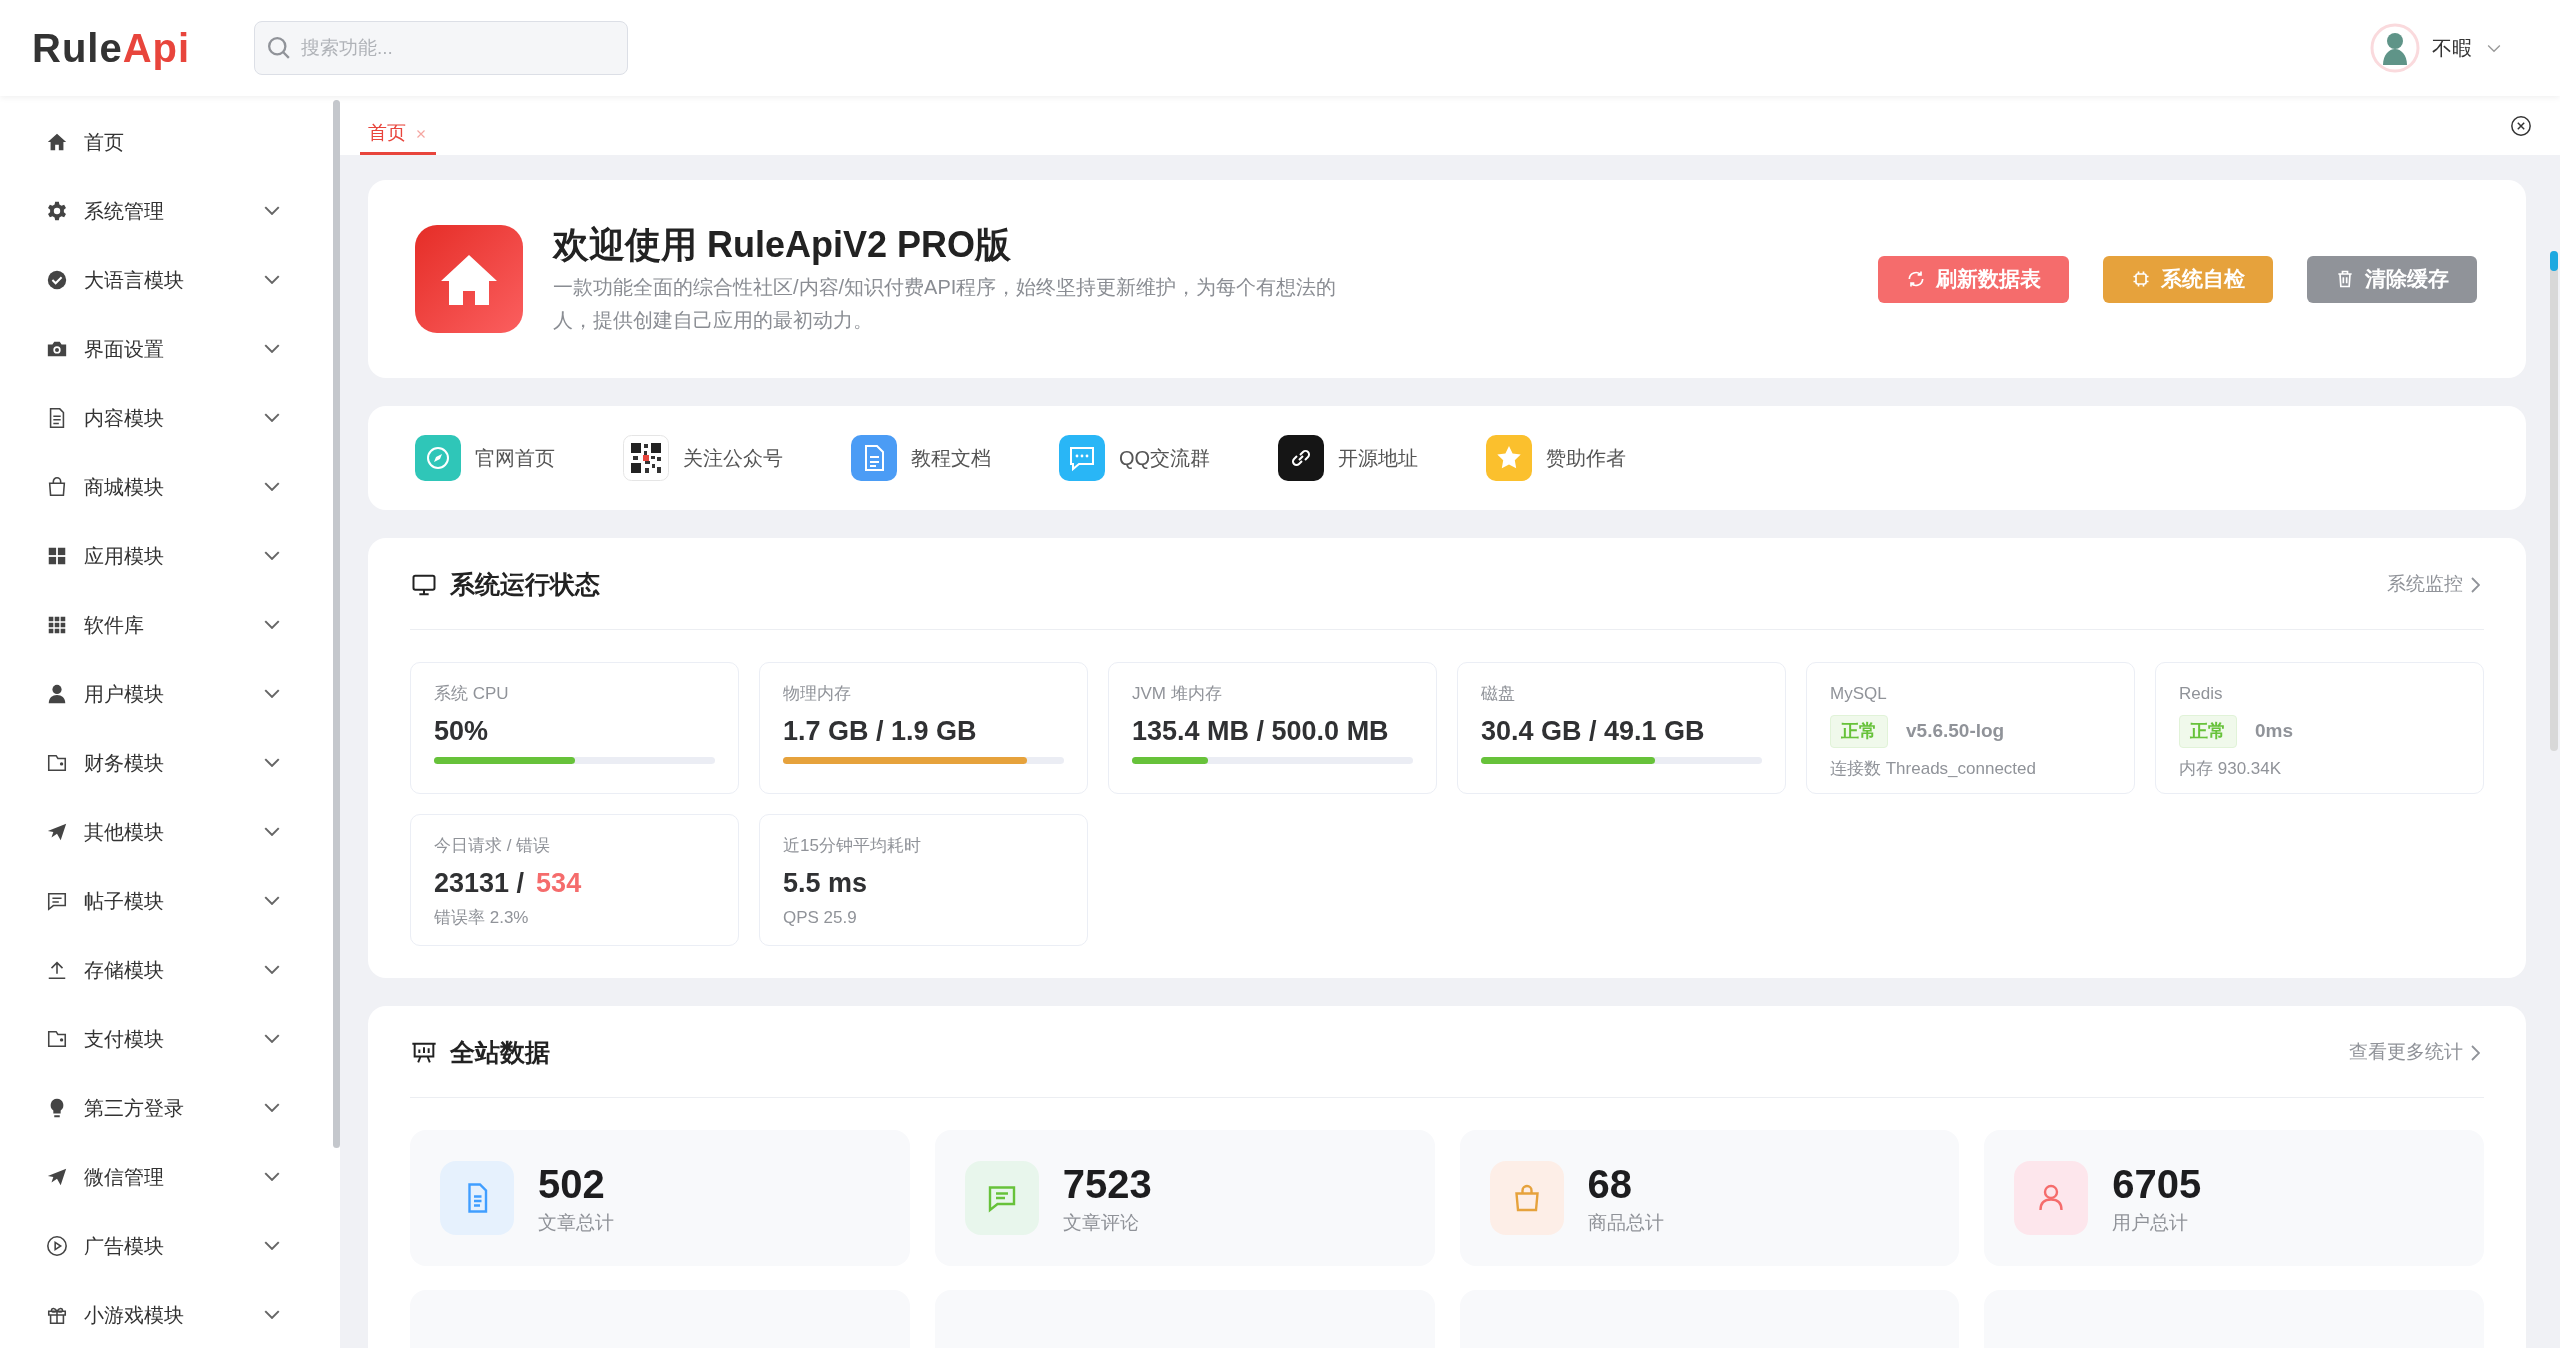 The height and width of the screenshot is (1348, 2560). What do you see at coordinates (703, 458) in the screenshot?
I see `quick-link: 关注公众号` at bounding box center [703, 458].